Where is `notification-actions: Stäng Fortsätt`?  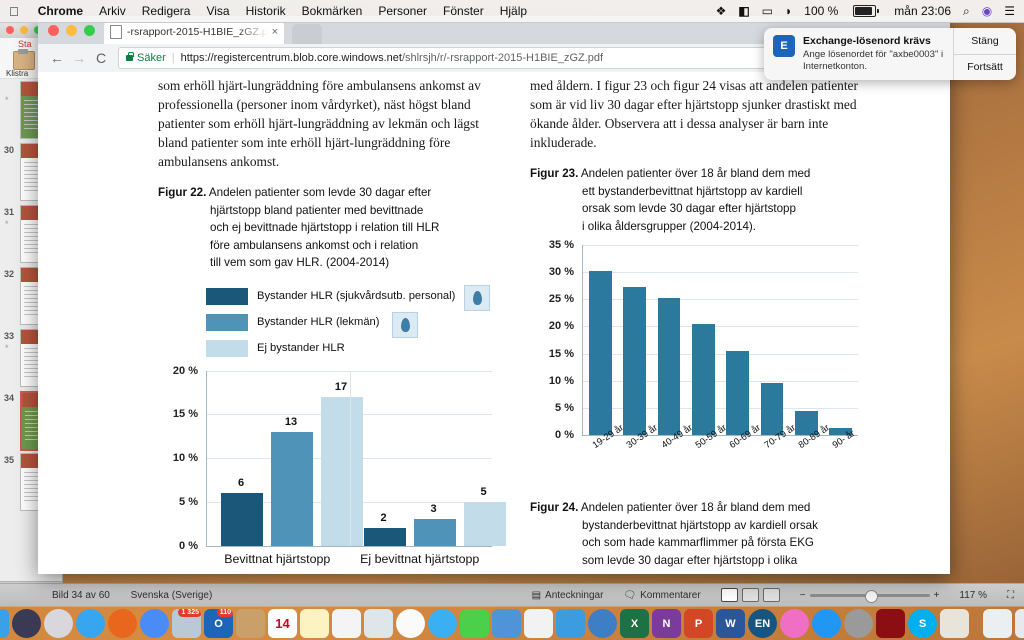 notification-actions: Stäng Fortsätt is located at coordinates (984, 54).